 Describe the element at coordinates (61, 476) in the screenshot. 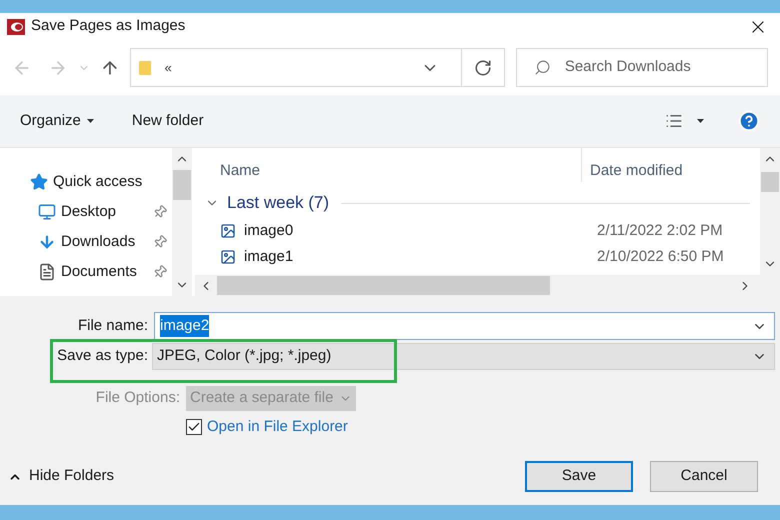

I see `hide-folders-button: Hide Folders` at that location.